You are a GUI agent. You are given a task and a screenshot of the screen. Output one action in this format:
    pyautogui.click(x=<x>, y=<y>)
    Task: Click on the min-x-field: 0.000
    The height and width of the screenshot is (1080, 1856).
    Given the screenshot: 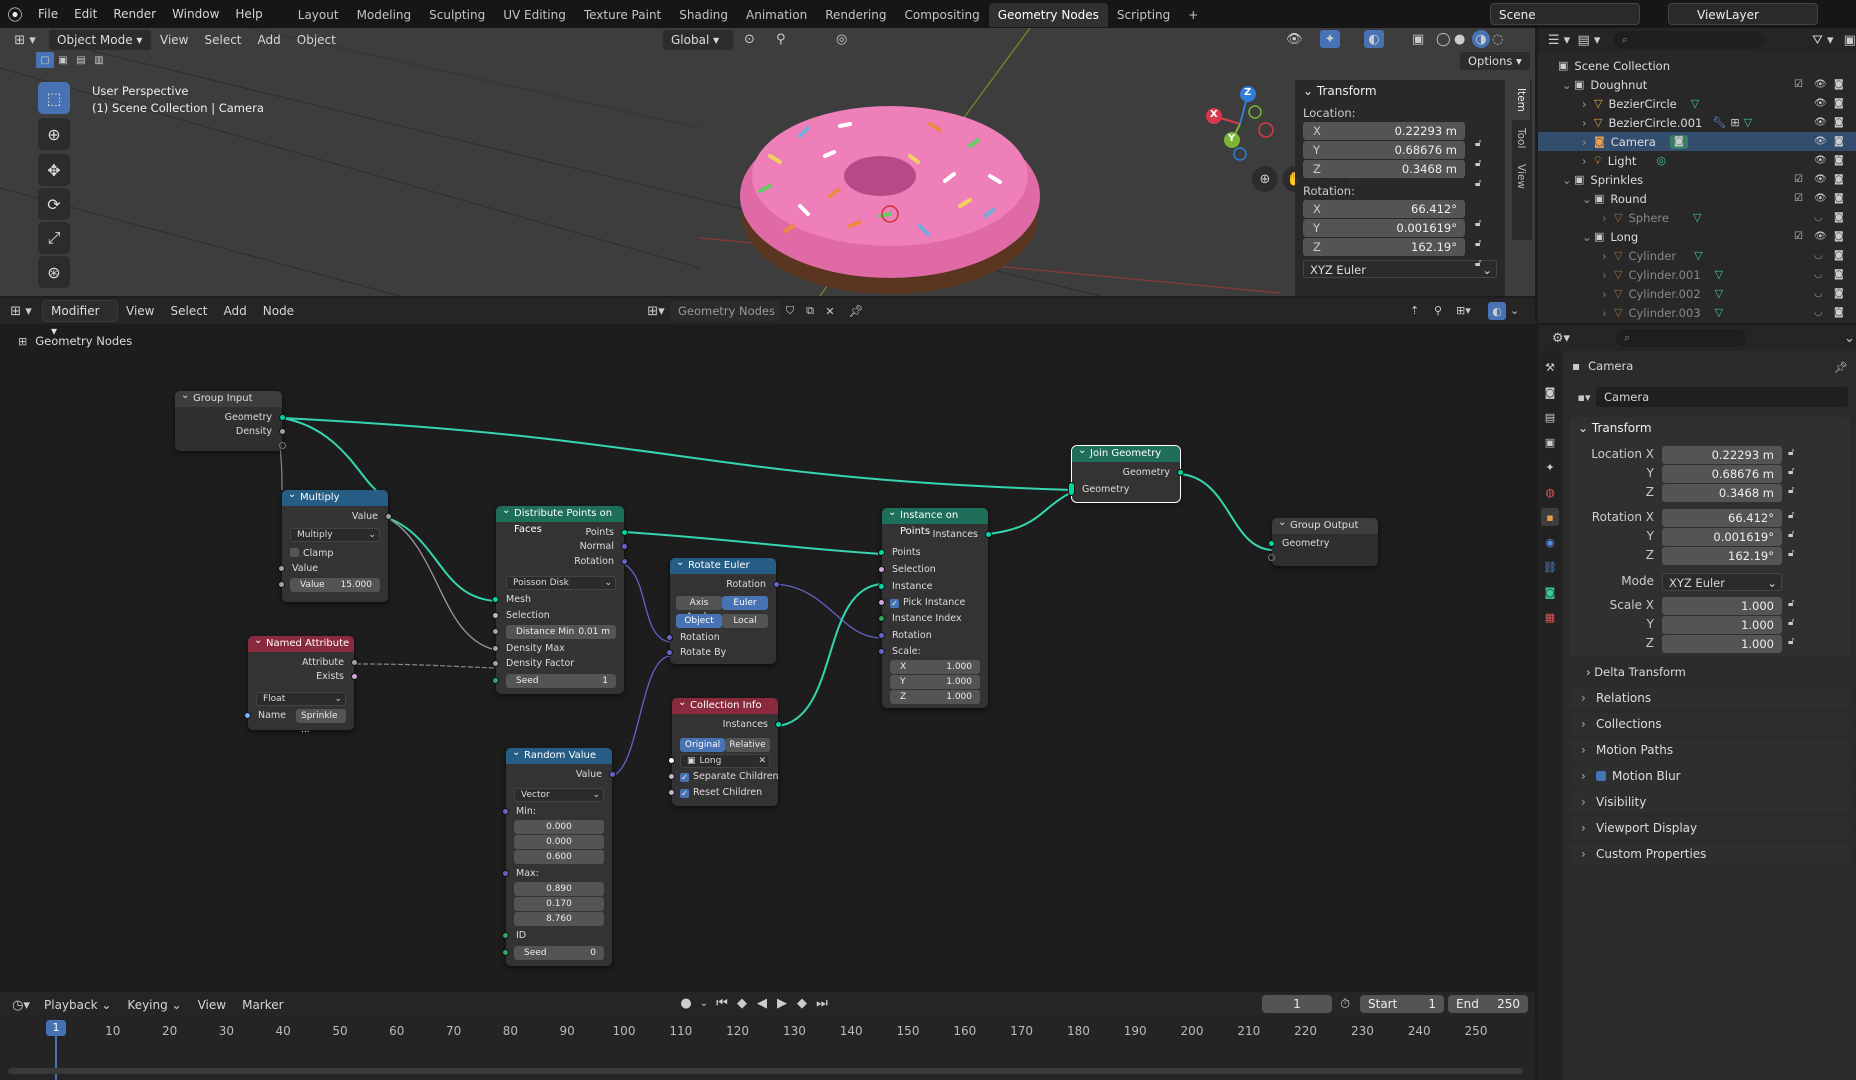 What is the action you would take?
    pyautogui.click(x=559, y=827)
    